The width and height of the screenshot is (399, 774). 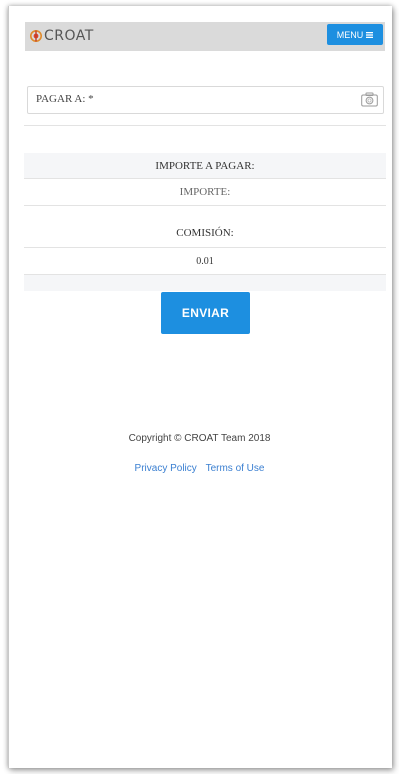 I want to click on logo: CROAT, so click(x=62, y=36).